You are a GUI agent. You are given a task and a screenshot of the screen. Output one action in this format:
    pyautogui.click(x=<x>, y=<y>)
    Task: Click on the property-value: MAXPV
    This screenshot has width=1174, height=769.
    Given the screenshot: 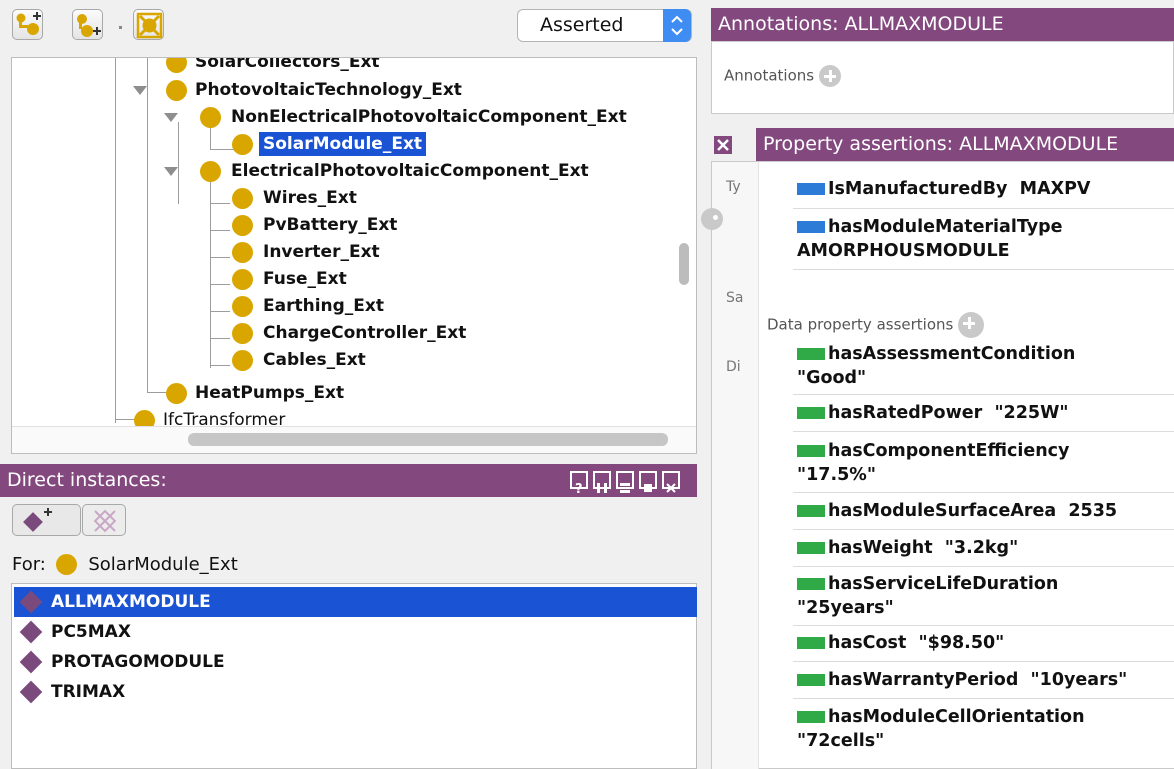 What is the action you would take?
    pyautogui.click(x=1055, y=189)
    